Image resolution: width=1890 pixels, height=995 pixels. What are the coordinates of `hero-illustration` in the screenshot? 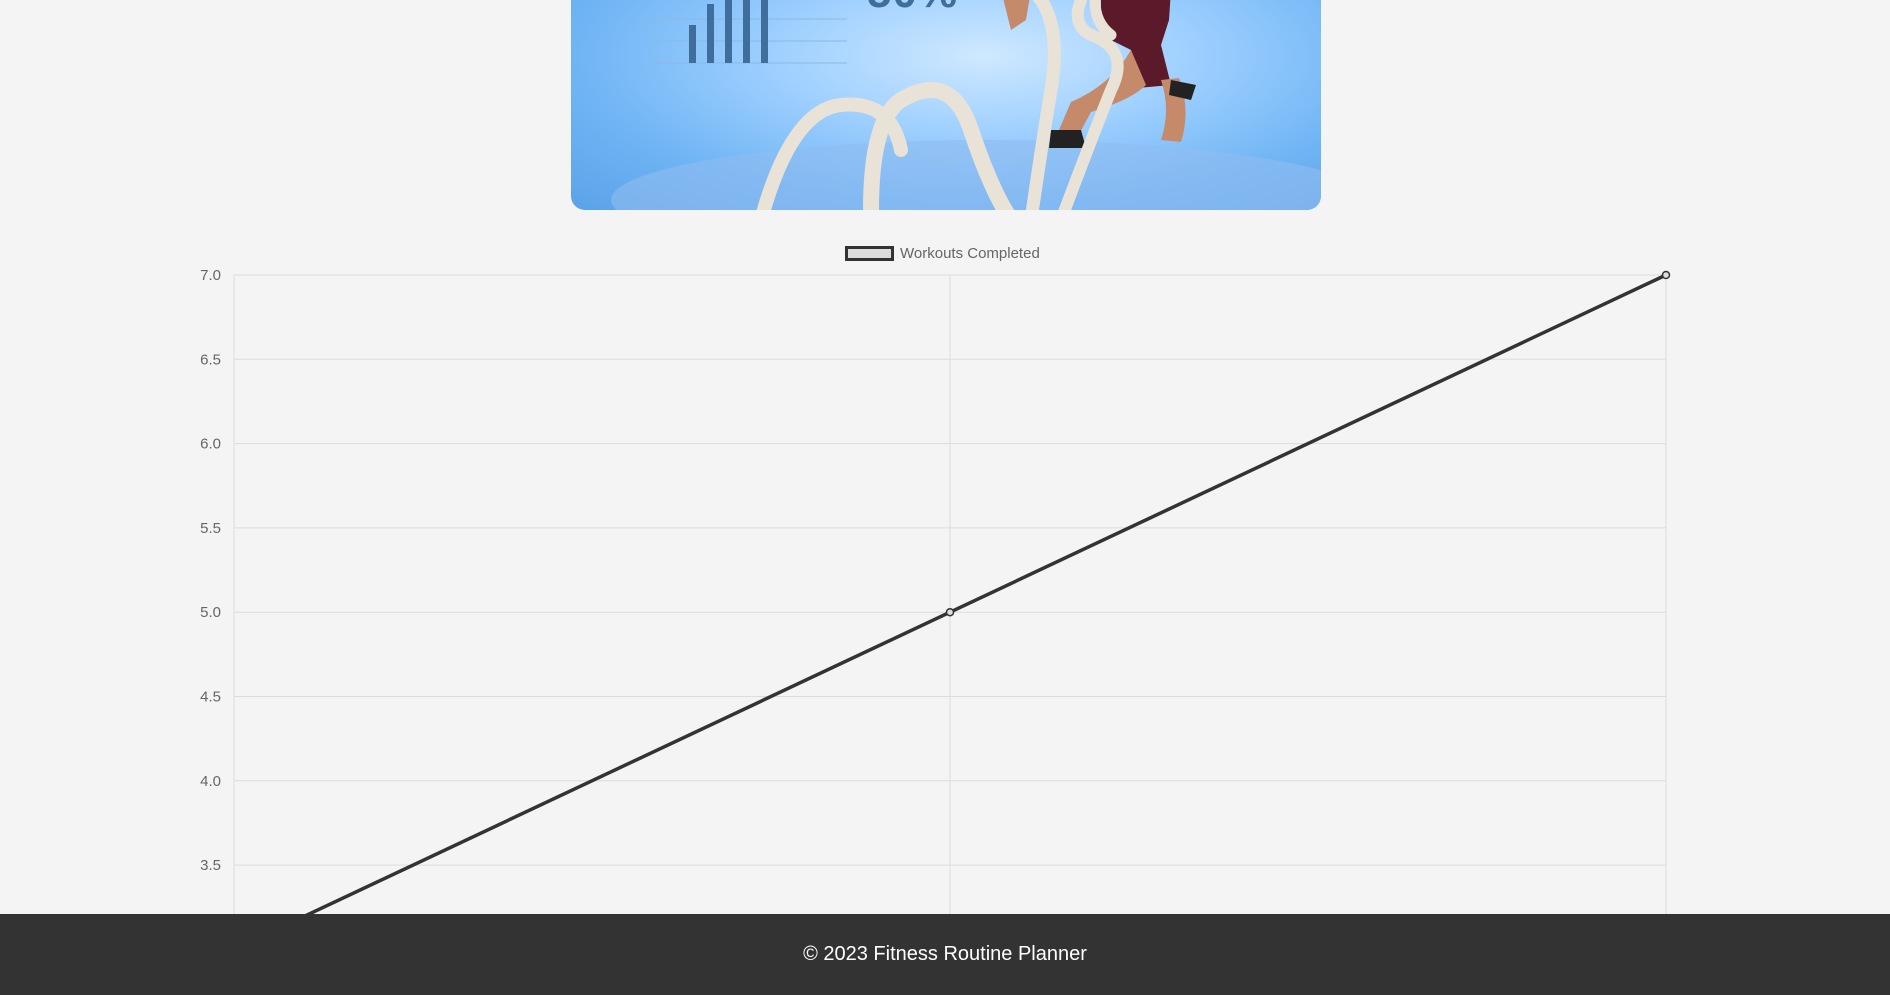 It's located at (966, 105).